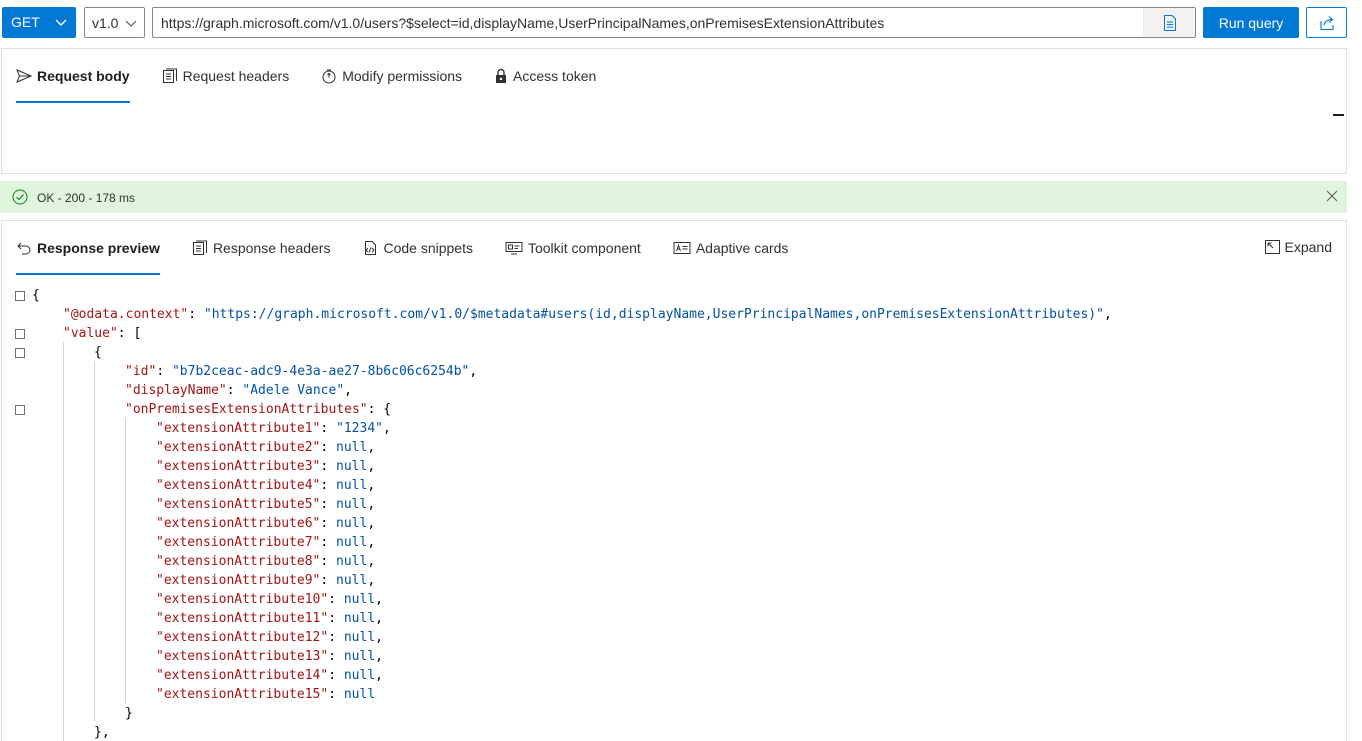  What do you see at coordinates (83, 76) in the screenshot?
I see `tab-label: Request body` at bounding box center [83, 76].